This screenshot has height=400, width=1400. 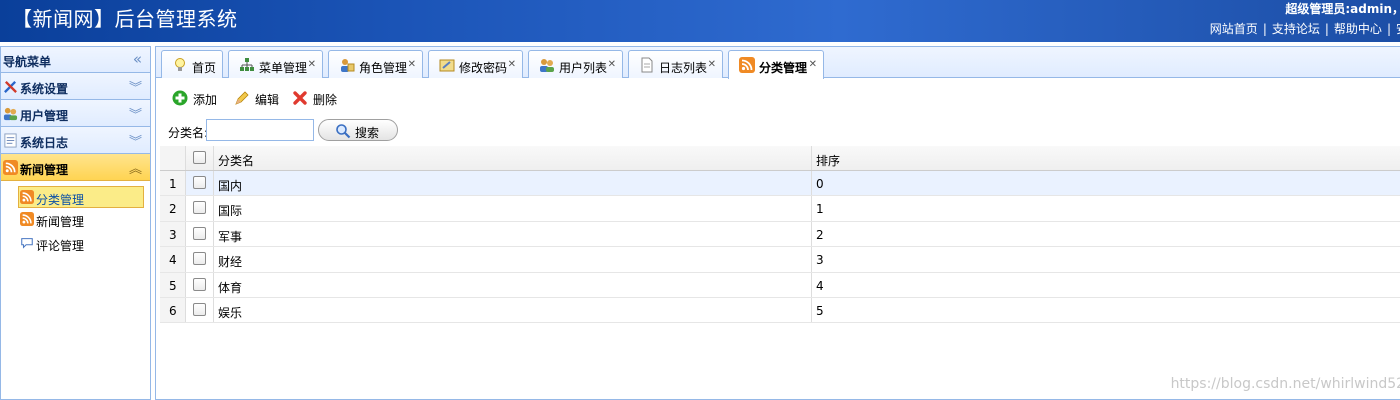 I want to click on row-number: 6, so click(x=173, y=310).